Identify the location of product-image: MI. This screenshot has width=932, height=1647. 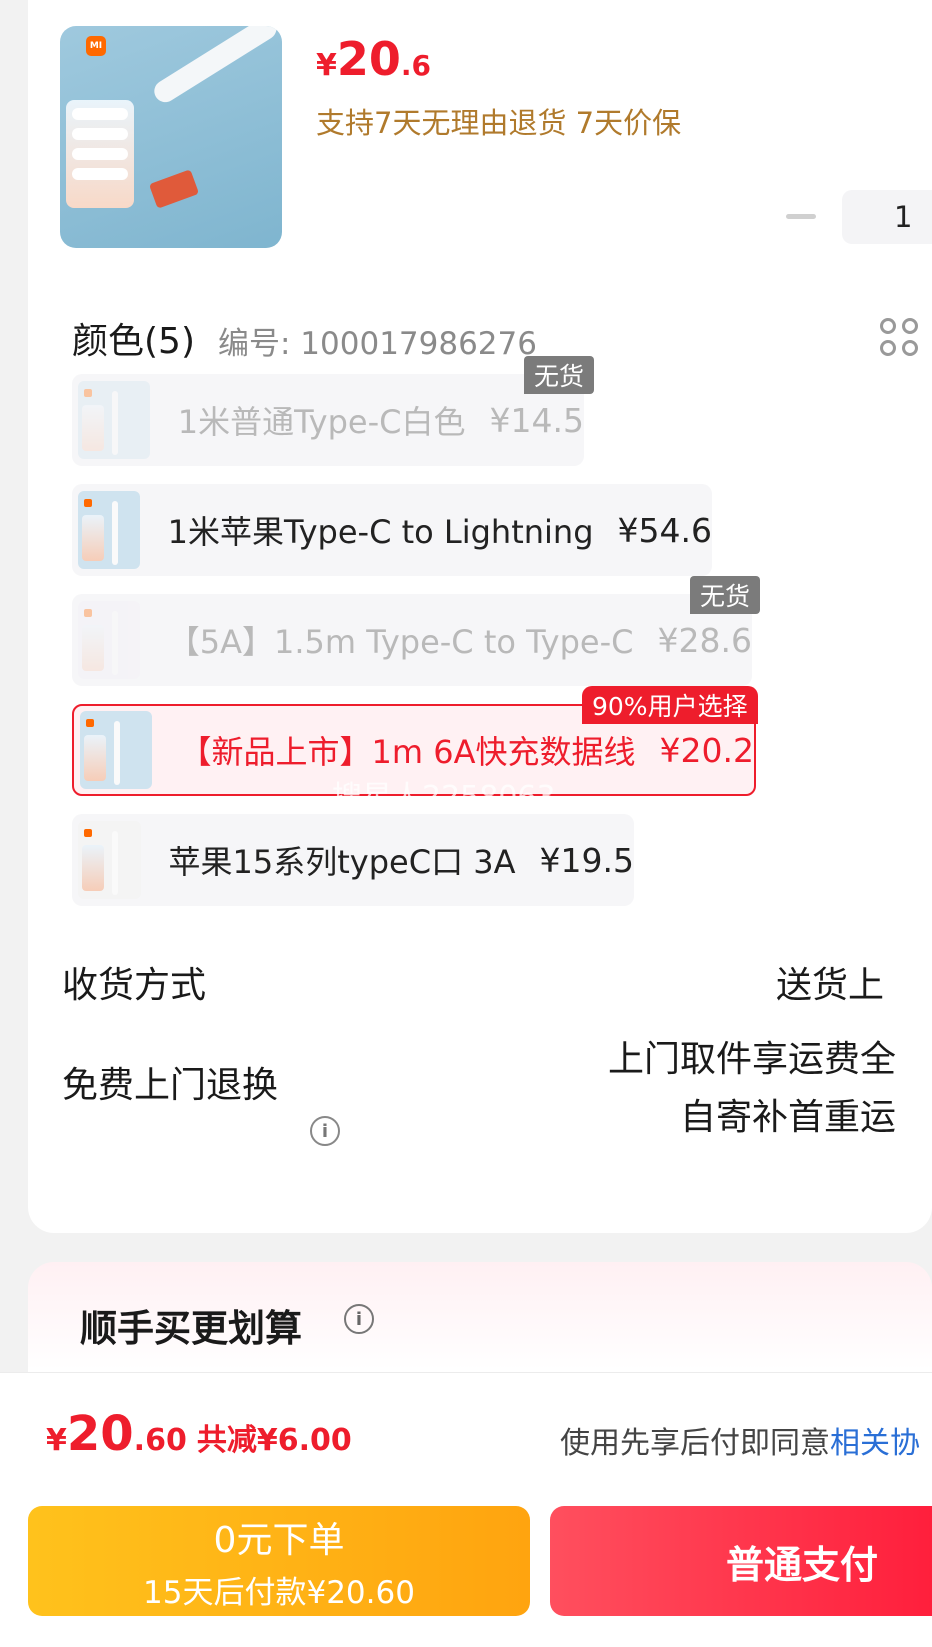
(171, 137).